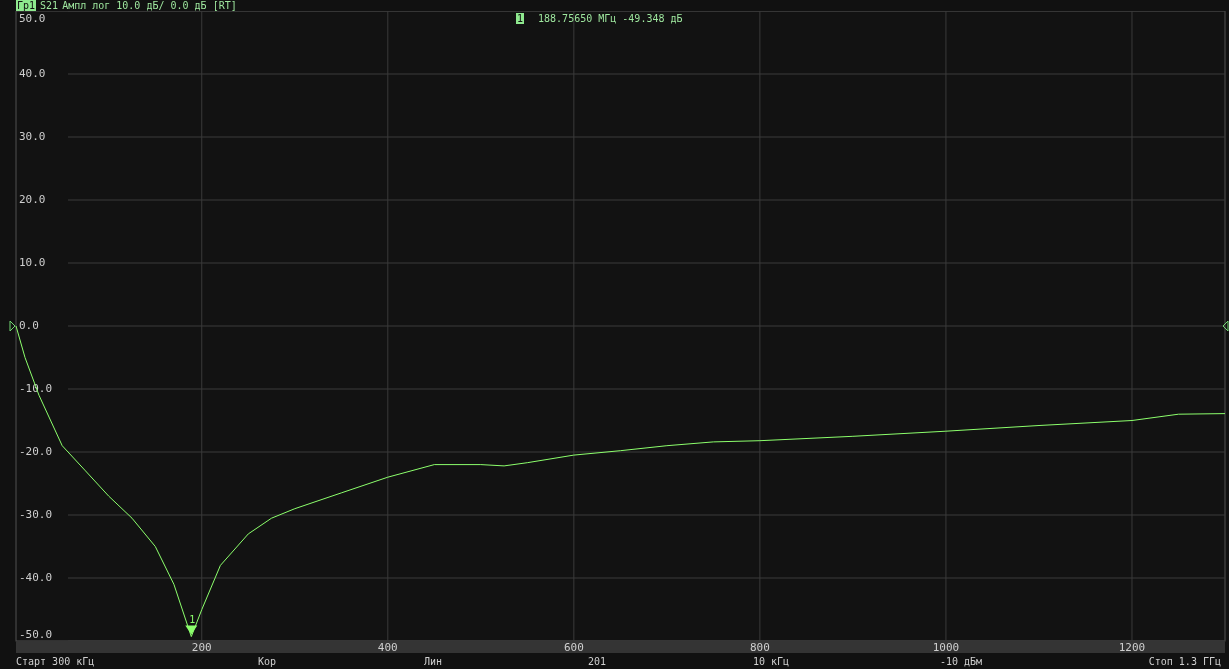 Image resolution: width=1229 pixels, height=669 pixels. What do you see at coordinates (520, 18) in the screenshot?
I see `marker-badge: 1` at bounding box center [520, 18].